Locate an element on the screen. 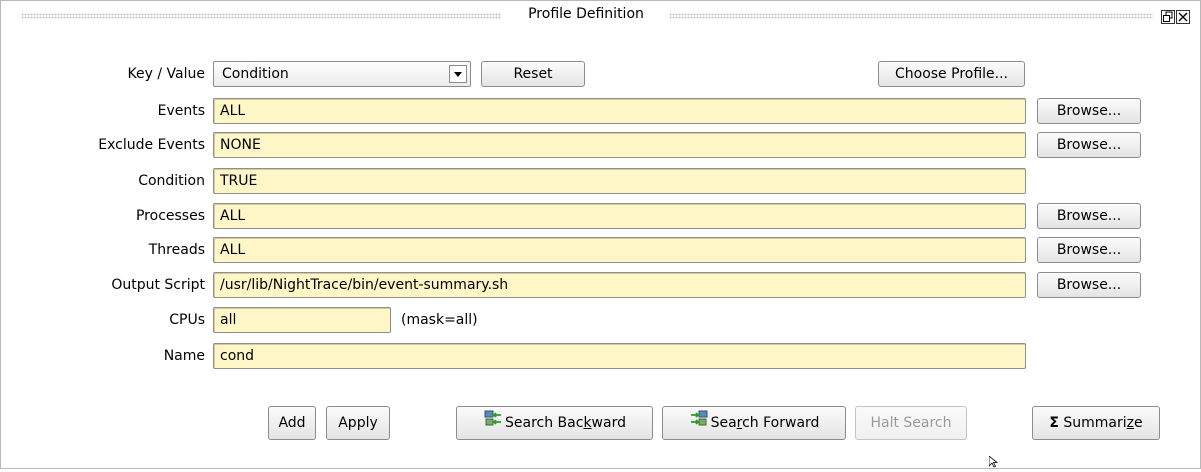 The height and width of the screenshot is (472, 1201). events-label: Events is located at coordinates (181, 111).